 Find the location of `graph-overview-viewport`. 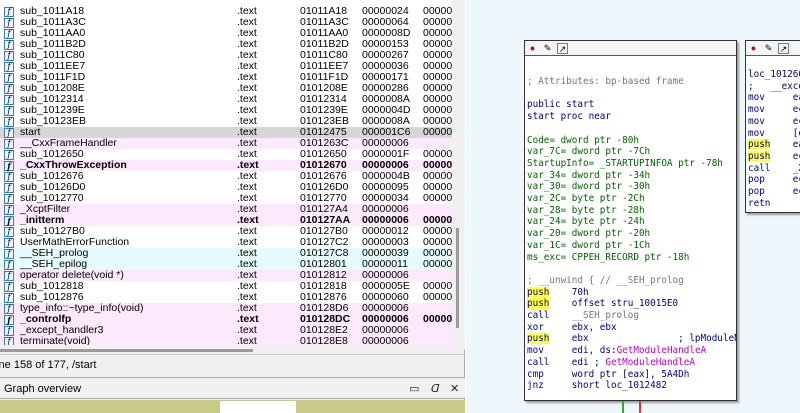

graph-overview-viewport is located at coordinates (258, 407).